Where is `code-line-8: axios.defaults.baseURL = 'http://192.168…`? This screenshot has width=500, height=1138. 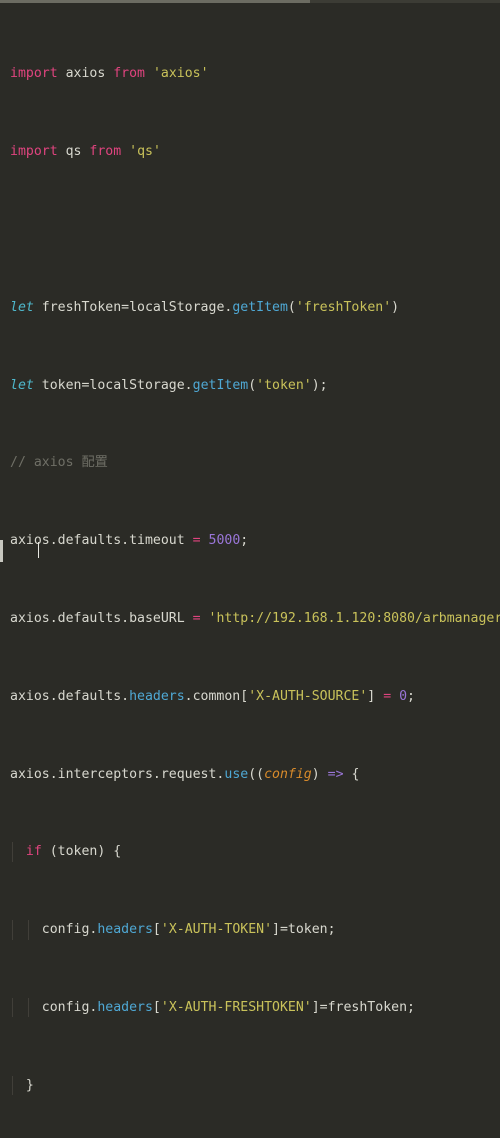
code-line-8: axios.defaults.baseURL = 'http://192.168… is located at coordinates (250, 618).